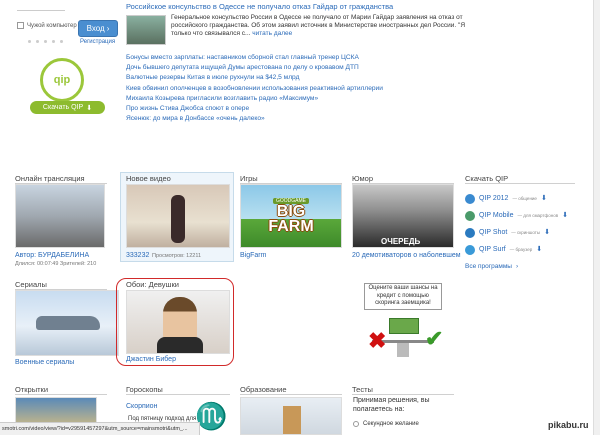  Describe the element at coordinates (524, 198) in the screenshot. I see `qip-item-sub: — общение` at that location.